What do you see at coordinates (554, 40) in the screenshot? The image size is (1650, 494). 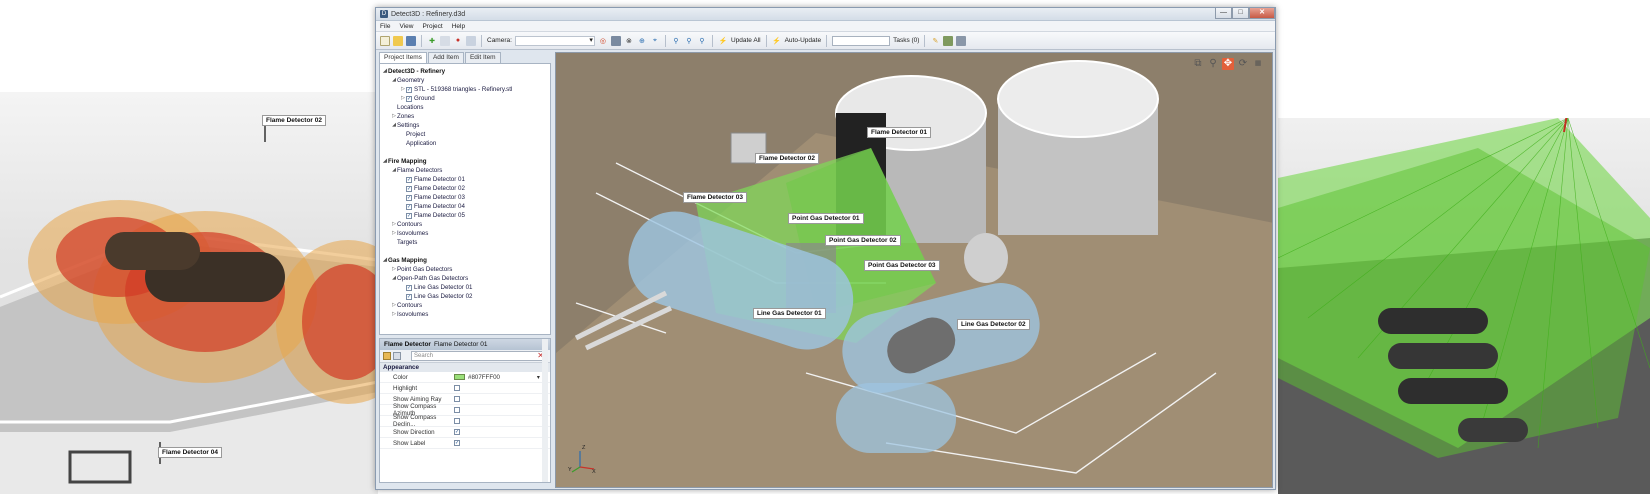 I see `camera-select` at bounding box center [554, 40].